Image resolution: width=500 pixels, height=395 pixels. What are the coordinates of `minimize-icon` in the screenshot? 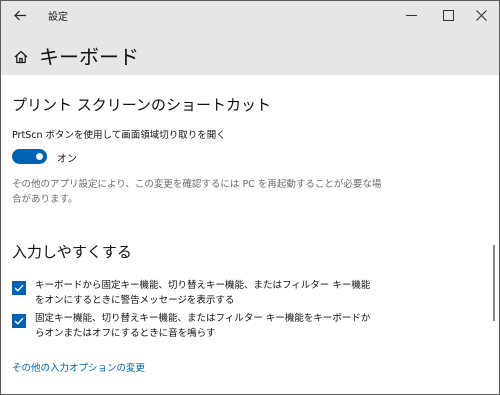 It's located at (411, 15).